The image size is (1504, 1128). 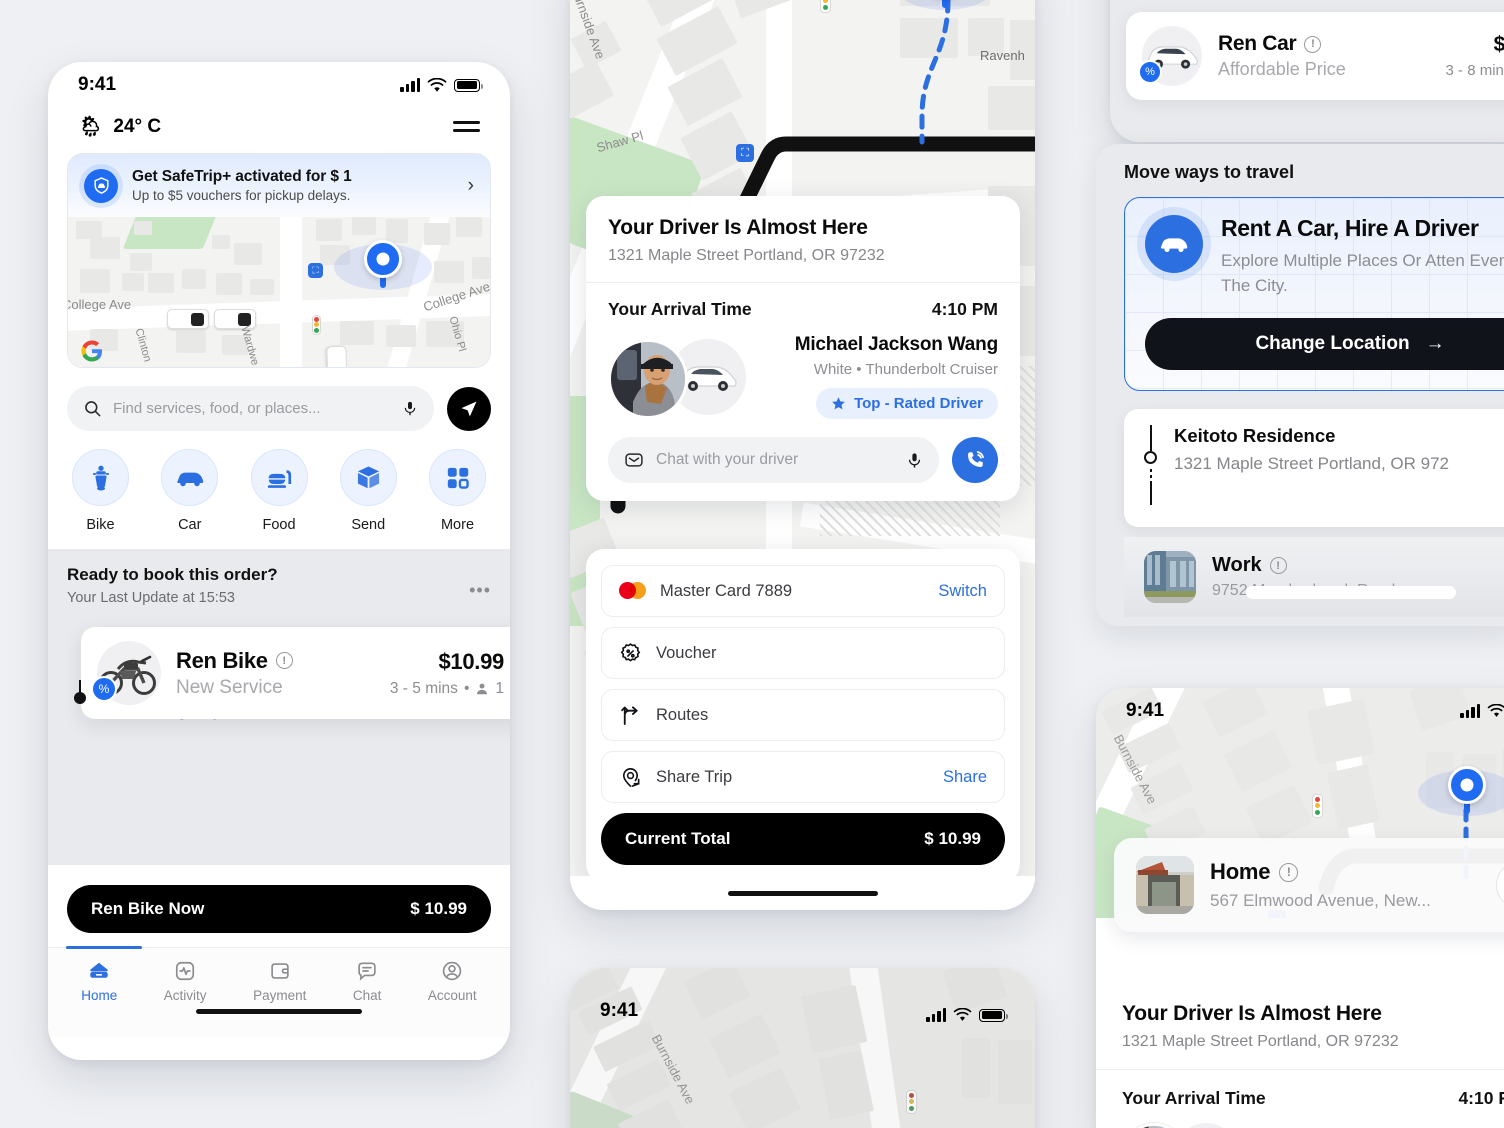 What do you see at coordinates (279, 981) in the screenshot?
I see `tab-payment: Payment` at bounding box center [279, 981].